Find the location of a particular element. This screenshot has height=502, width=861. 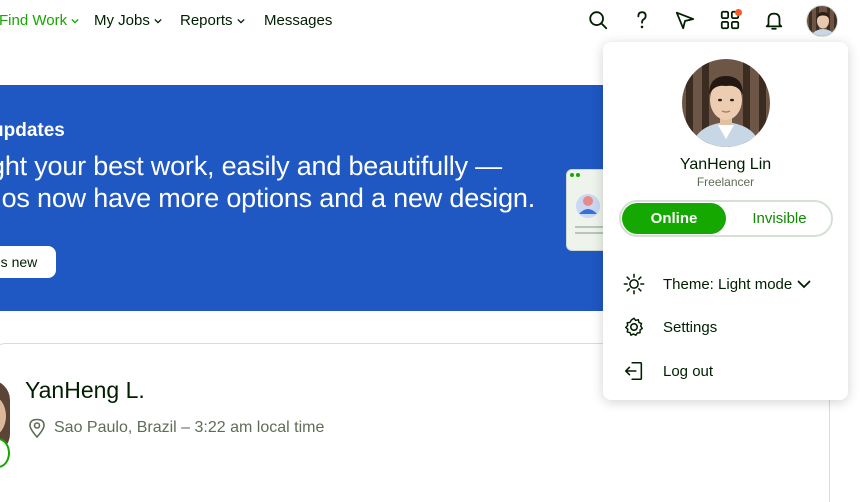

status-online-option: Online is located at coordinates (674, 218).